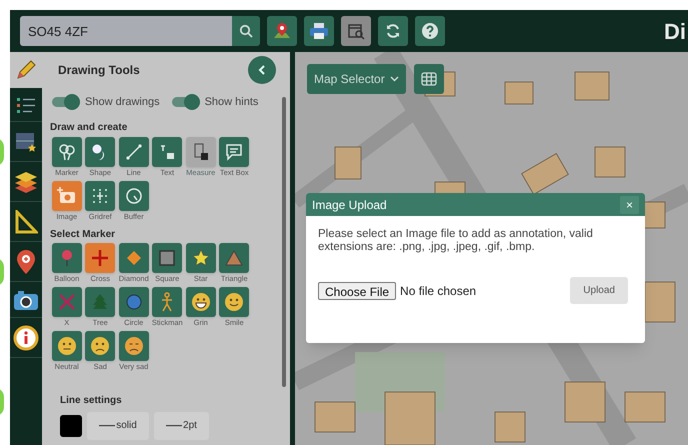  I want to click on grid-dots-icon, so click(100, 195).